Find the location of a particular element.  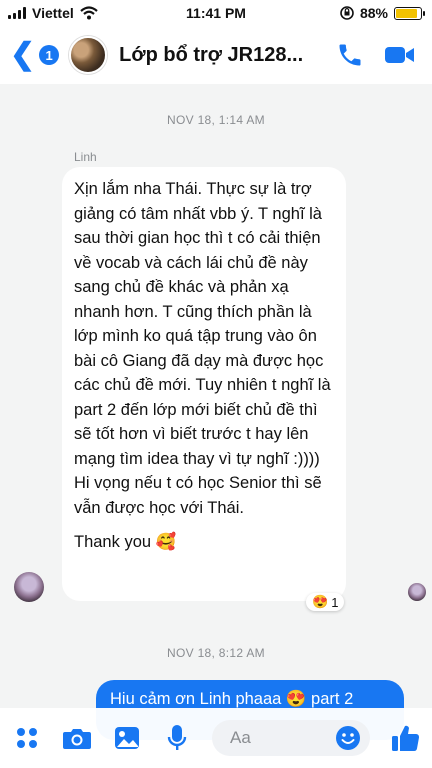

gallery-icon is located at coordinates (127, 738).